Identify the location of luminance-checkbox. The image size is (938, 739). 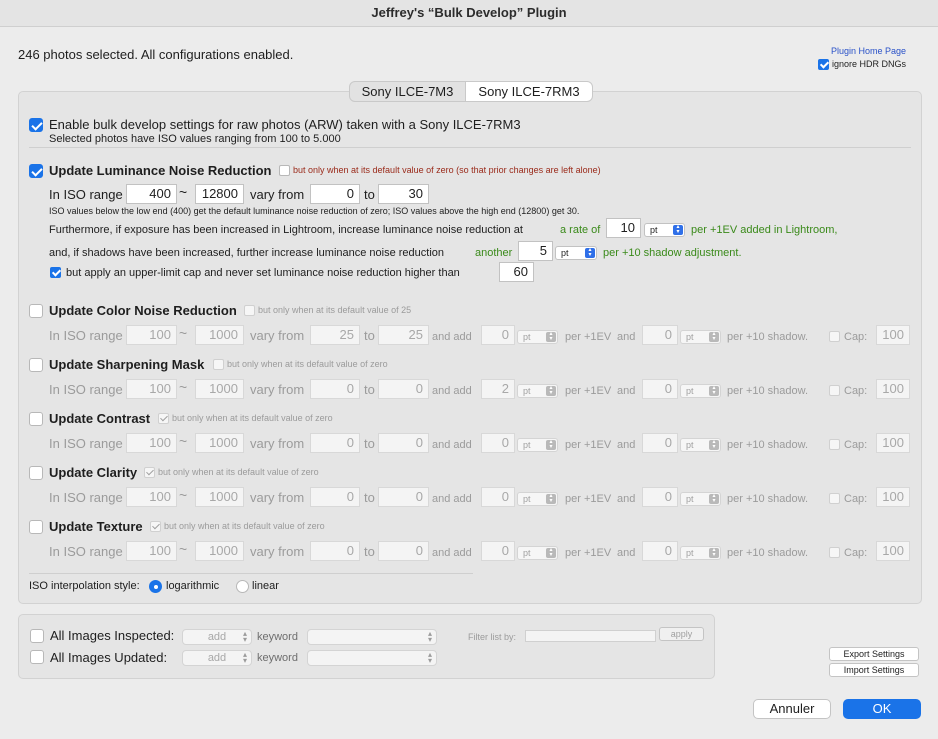
(36, 171).